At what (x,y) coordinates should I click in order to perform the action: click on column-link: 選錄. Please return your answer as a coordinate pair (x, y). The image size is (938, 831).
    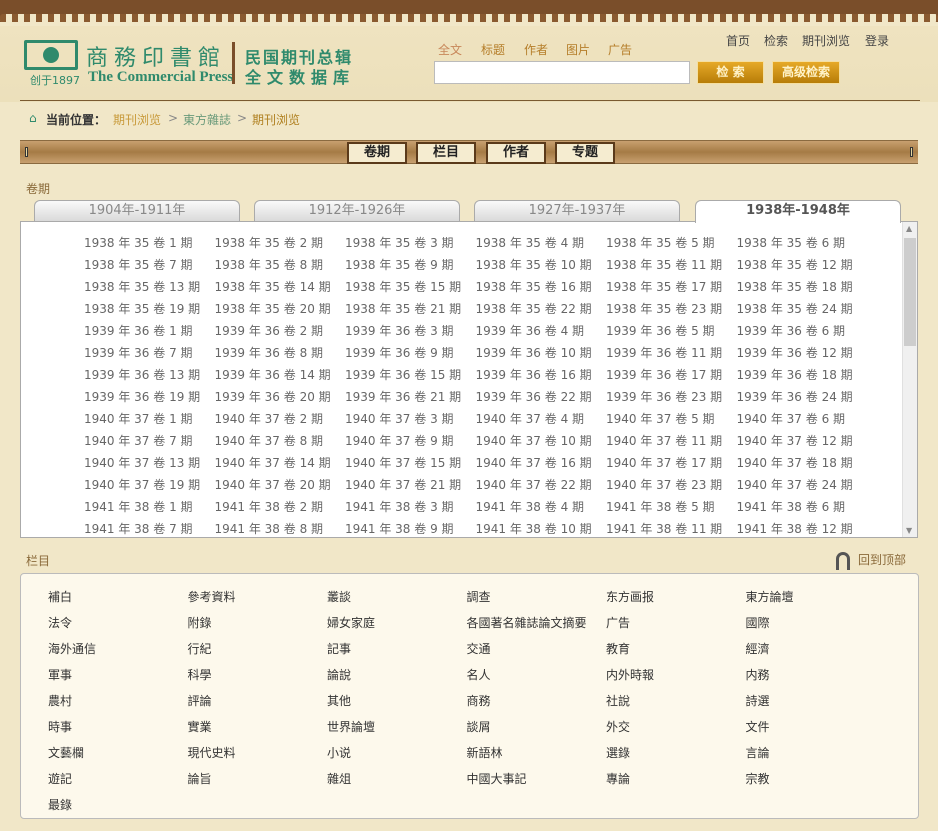
    Looking at the image, I should click on (676, 757).